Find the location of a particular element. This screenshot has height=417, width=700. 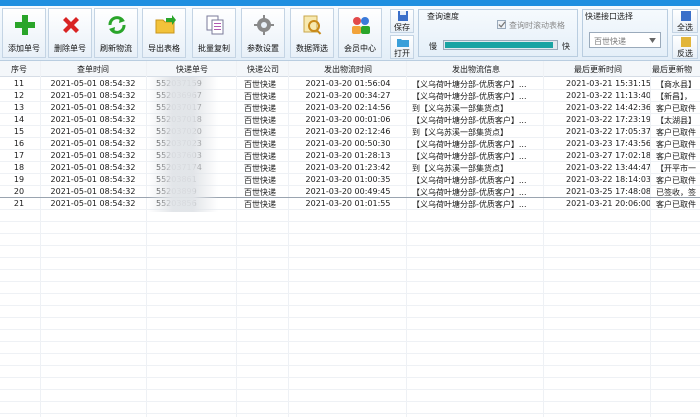

table-cell: 2021-03-20 01:01:55 is located at coordinates (348, 203).